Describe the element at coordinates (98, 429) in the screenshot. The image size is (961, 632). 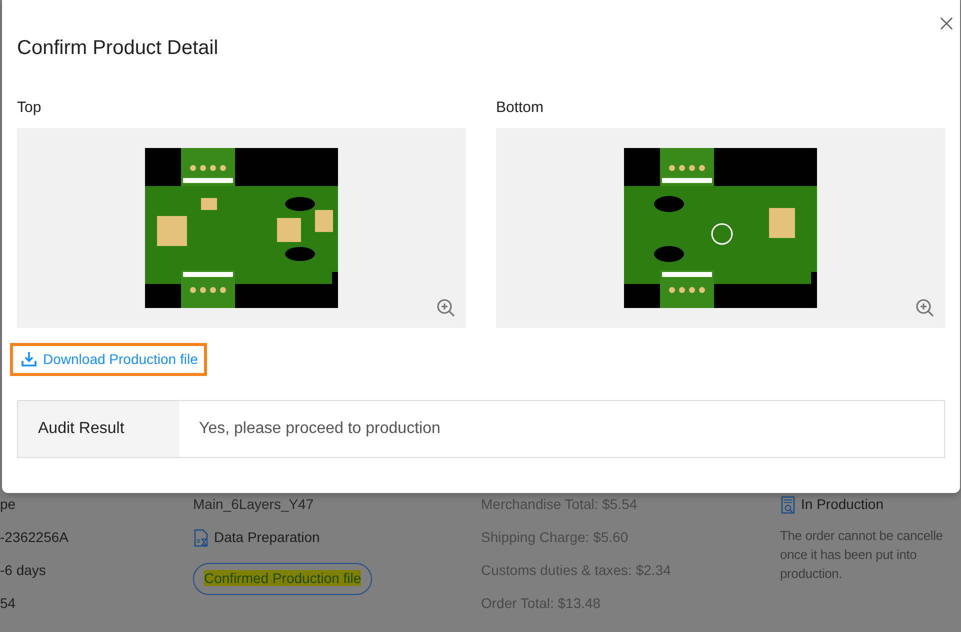
I see `audit-label: Audit Result` at that location.